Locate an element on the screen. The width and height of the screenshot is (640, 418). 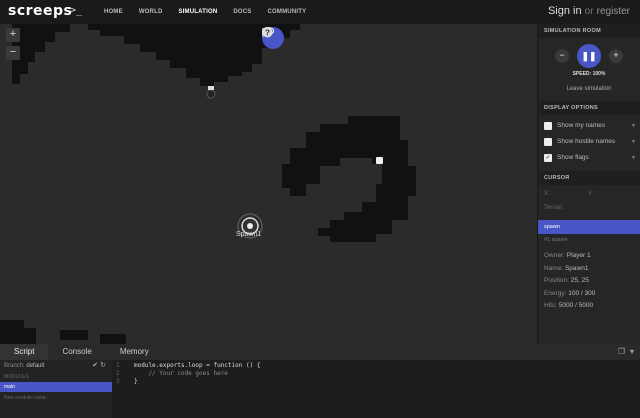
tab-console: Console is located at coordinates (76, 352).